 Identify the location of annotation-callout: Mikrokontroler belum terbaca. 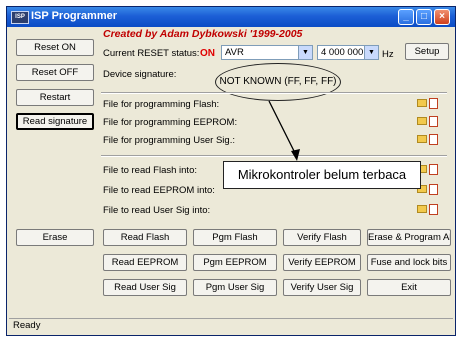
(322, 175).